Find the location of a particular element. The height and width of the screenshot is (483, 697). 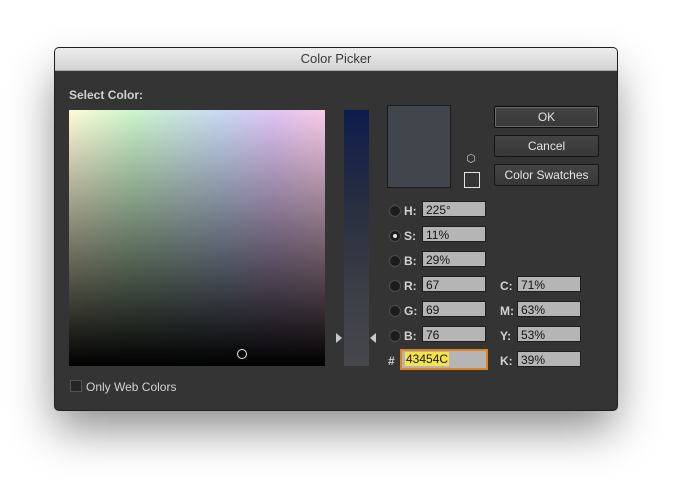

slider-left-arrow is located at coordinates (339, 338).